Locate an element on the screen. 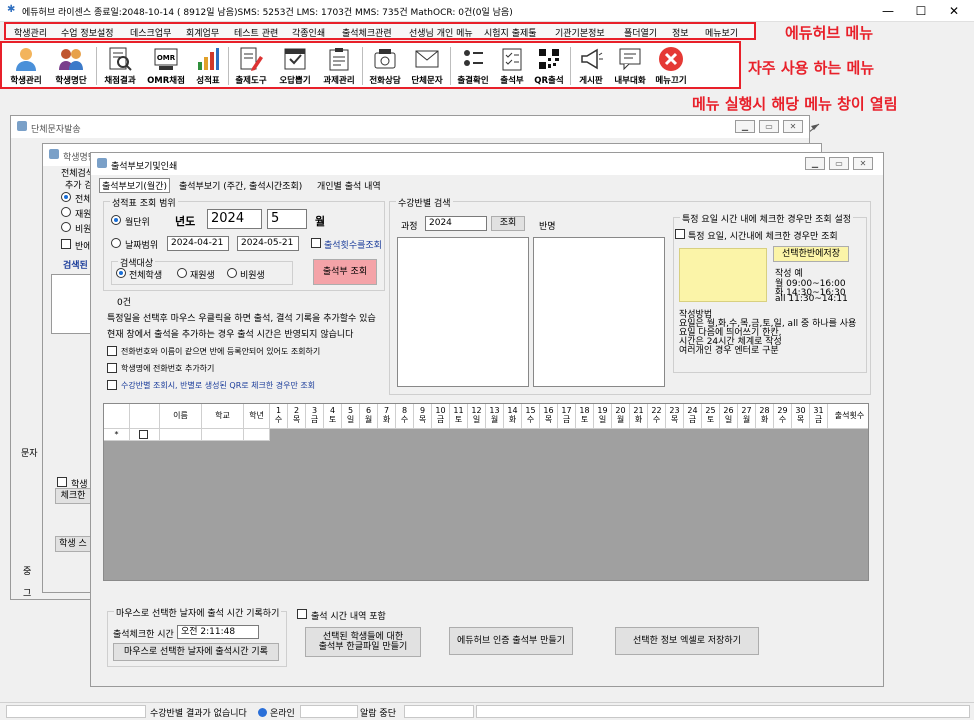 Image resolution: width=974 pixels, height=720 pixels. hwp-file-button: 선택된 학생들에 대한 출석부 한글파일 만들기 is located at coordinates (363, 642).